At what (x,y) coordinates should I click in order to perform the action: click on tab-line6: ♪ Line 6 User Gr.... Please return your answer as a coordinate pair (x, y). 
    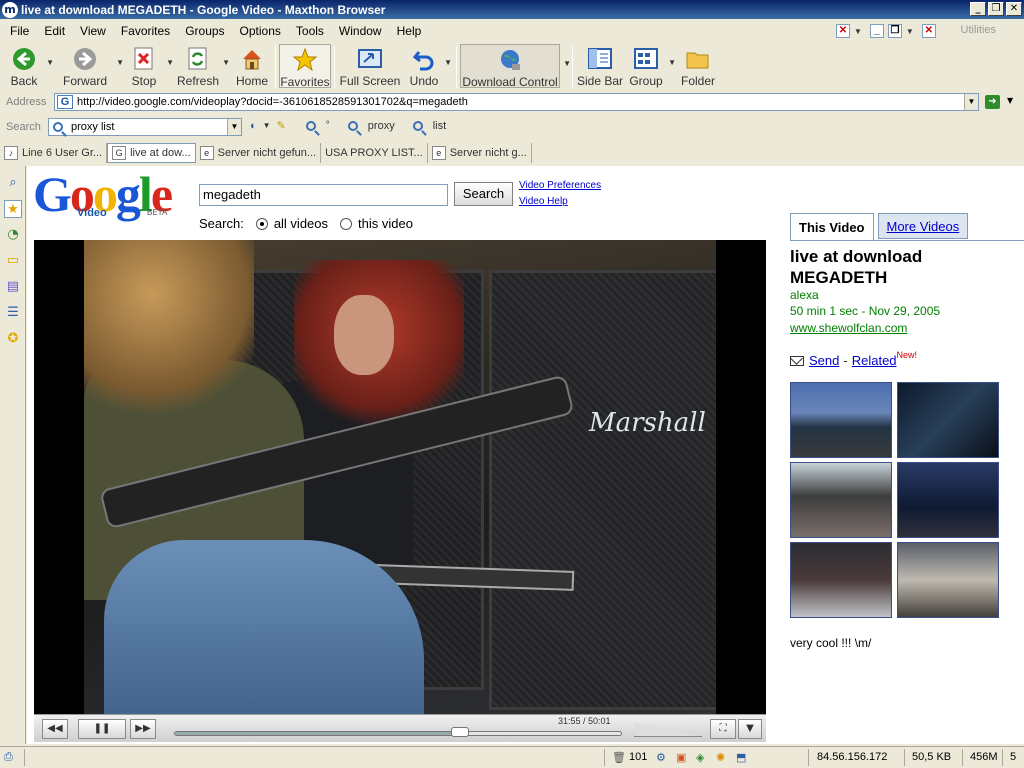
    Looking at the image, I should click on (54, 152).